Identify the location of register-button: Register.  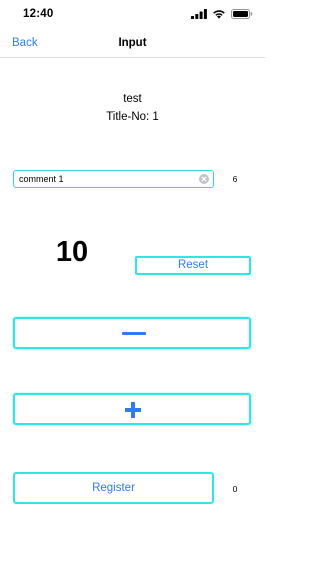
(113, 488).